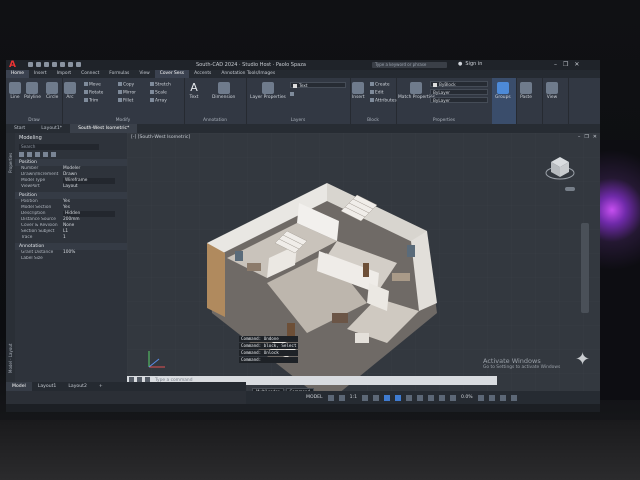 The image size is (640, 480). Describe the element at coordinates (398, 397) in the screenshot. I see `otrack-icon` at that location.